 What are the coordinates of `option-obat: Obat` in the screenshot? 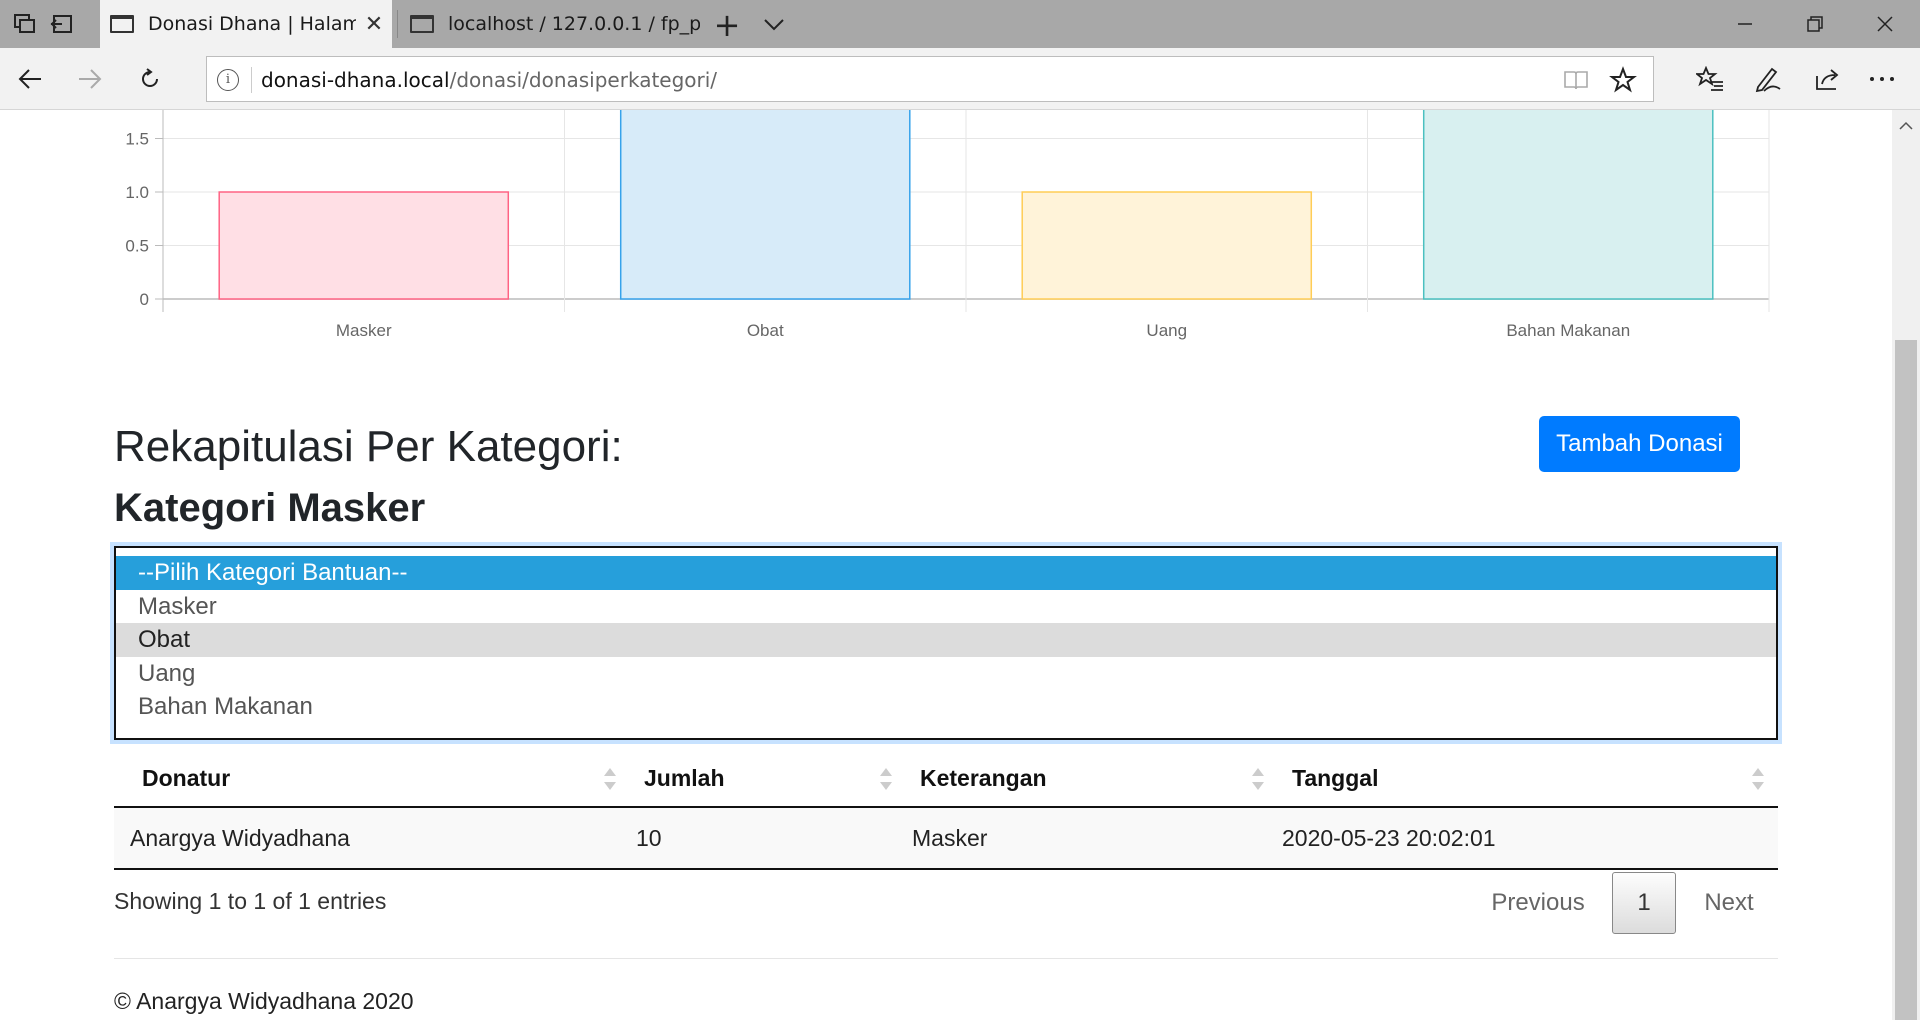 It's located at (946, 640).